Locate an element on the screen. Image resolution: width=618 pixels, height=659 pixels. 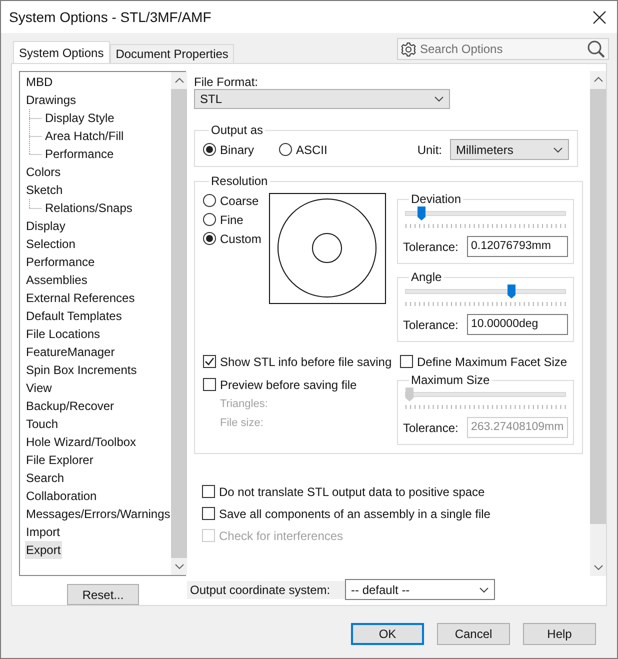
tree-item: Backup/Recover is located at coordinates (70, 406).